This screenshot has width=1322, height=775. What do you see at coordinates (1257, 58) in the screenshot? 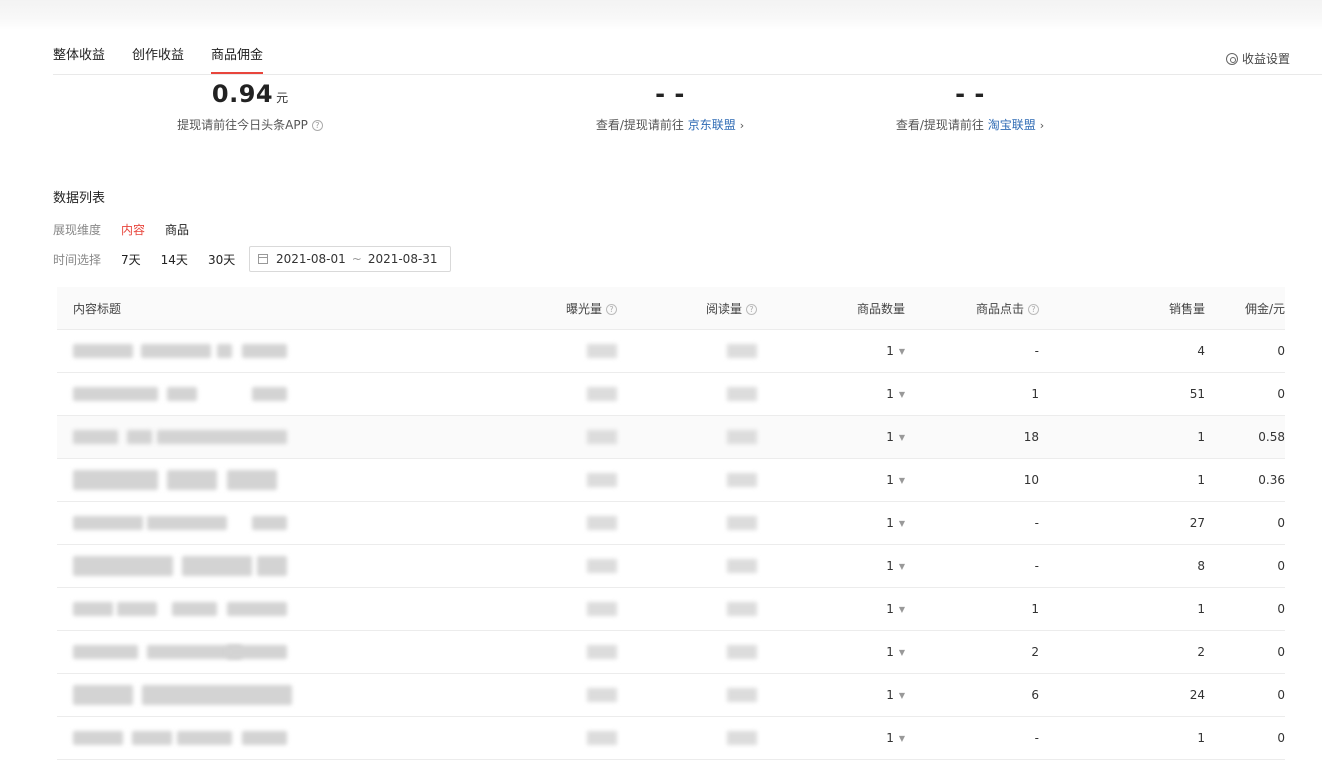
I see `income-settings-button: 收益设置` at bounding box center [1257, 58].